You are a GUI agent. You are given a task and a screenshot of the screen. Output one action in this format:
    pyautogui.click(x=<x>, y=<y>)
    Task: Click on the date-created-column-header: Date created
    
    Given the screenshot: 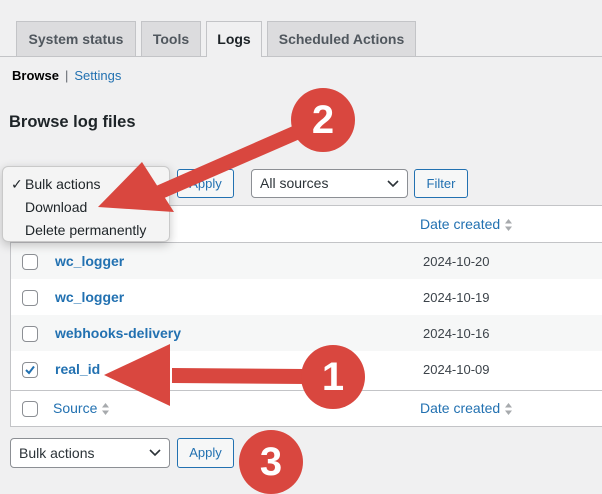 What is the action you would take?
    pyautogui.click(x=466, y=224)
    